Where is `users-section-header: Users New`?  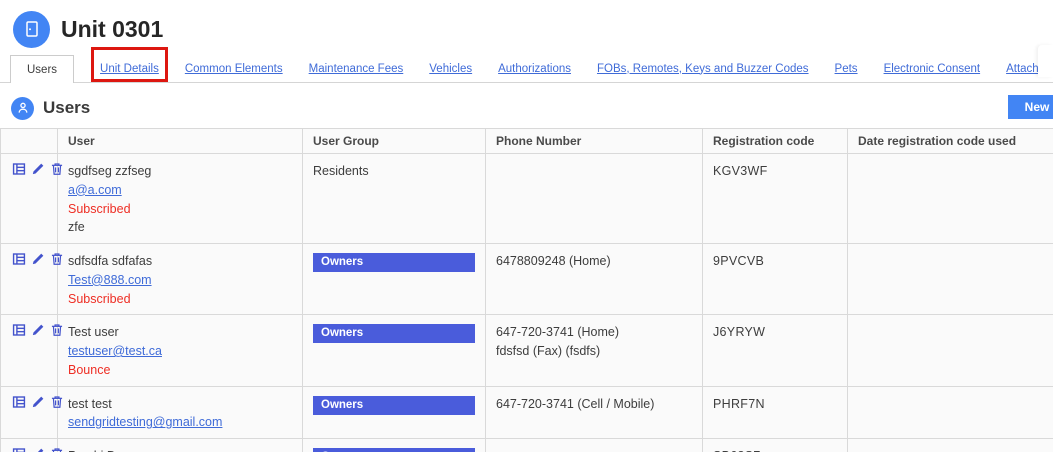 users-section-header: Users New is located at coordinates (526, 108).